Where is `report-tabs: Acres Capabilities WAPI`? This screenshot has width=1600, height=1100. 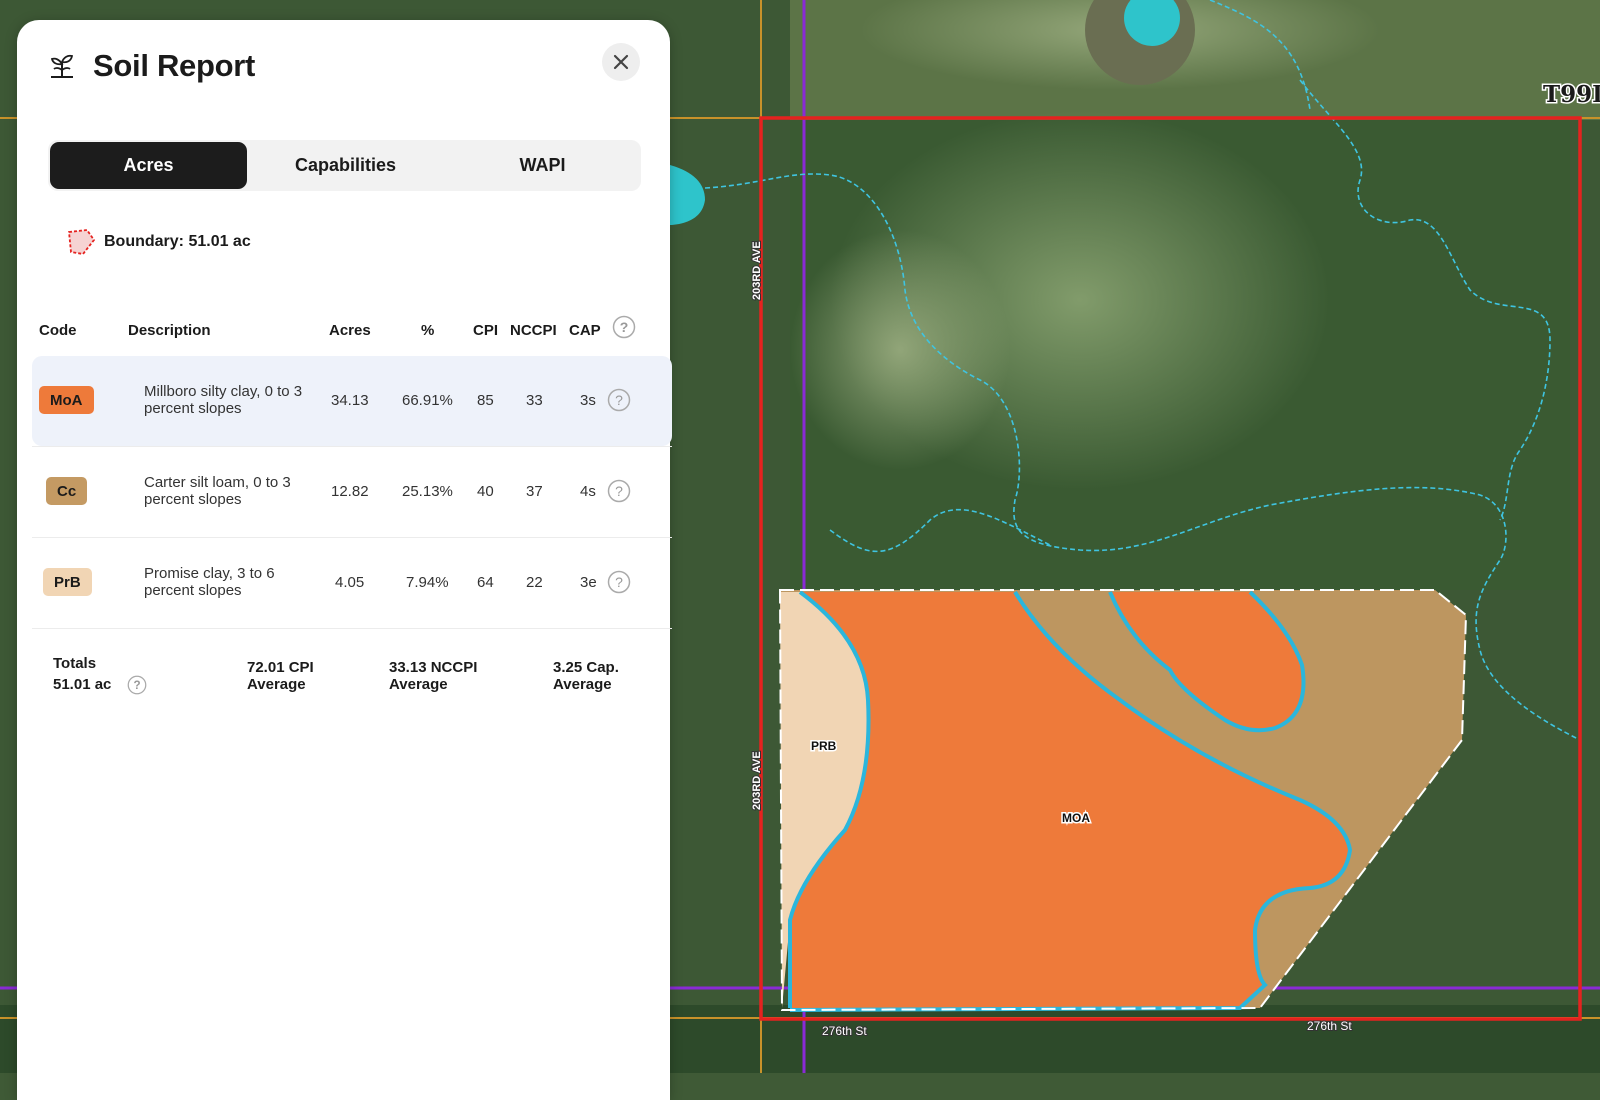
report-tabs: Acres Capabilities WAPI is located at coordinates (344, 165).